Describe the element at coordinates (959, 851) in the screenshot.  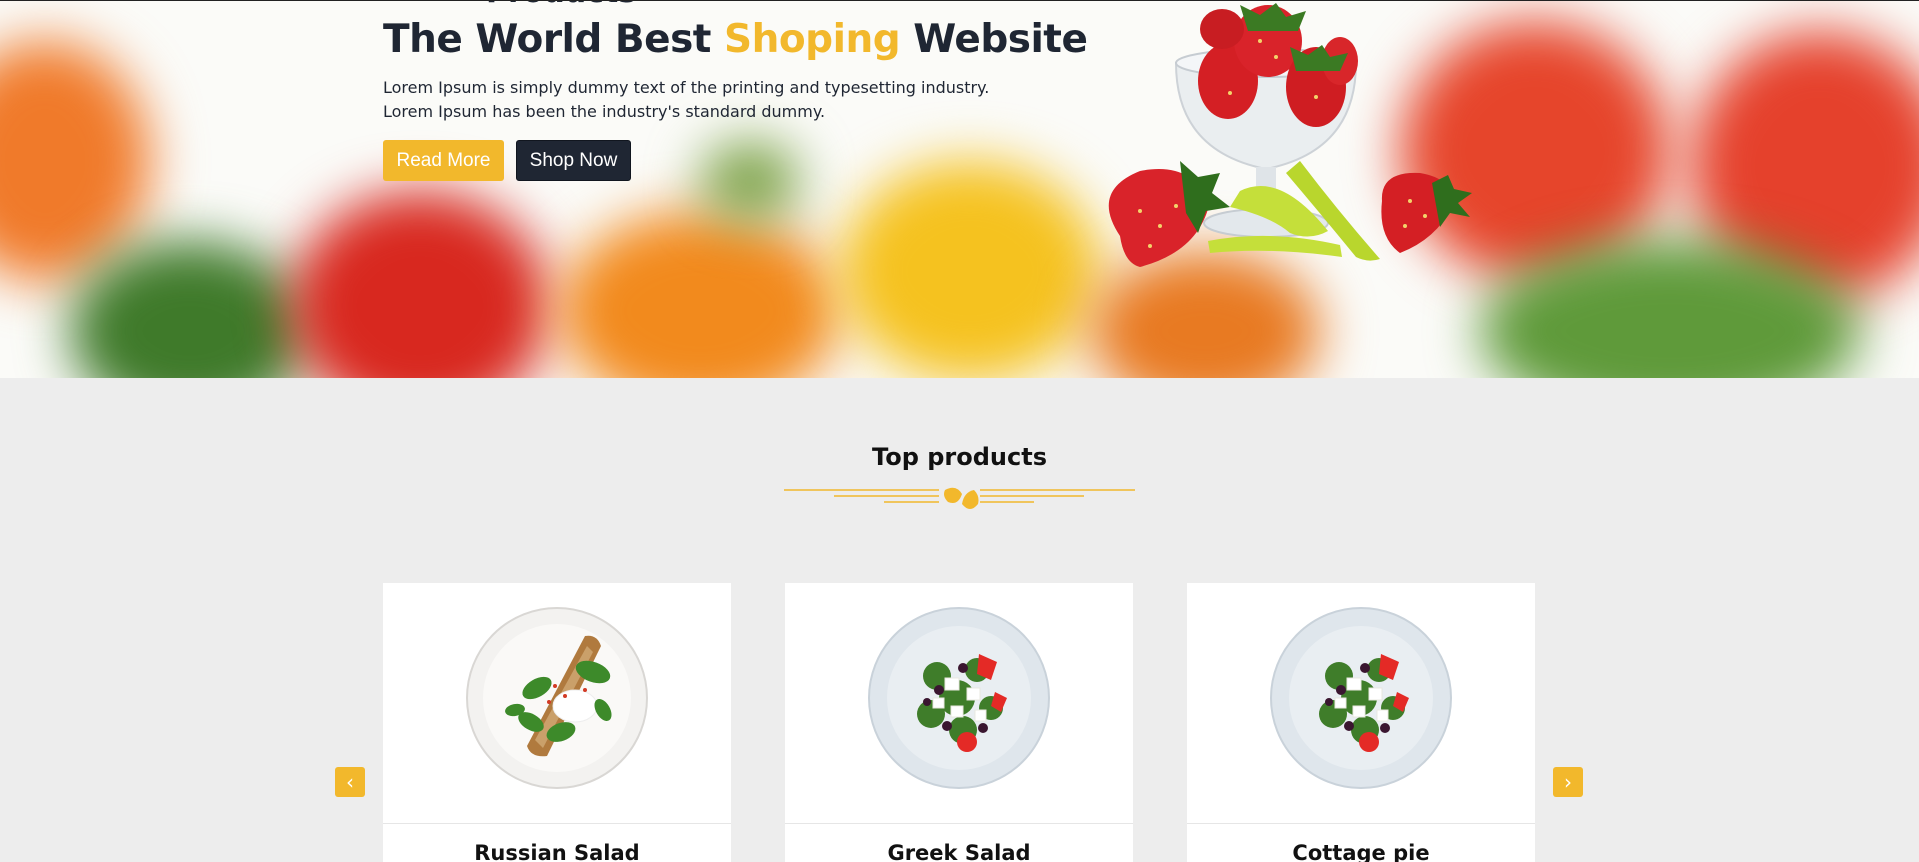
I see `product-name: Greek Salad` at that location.